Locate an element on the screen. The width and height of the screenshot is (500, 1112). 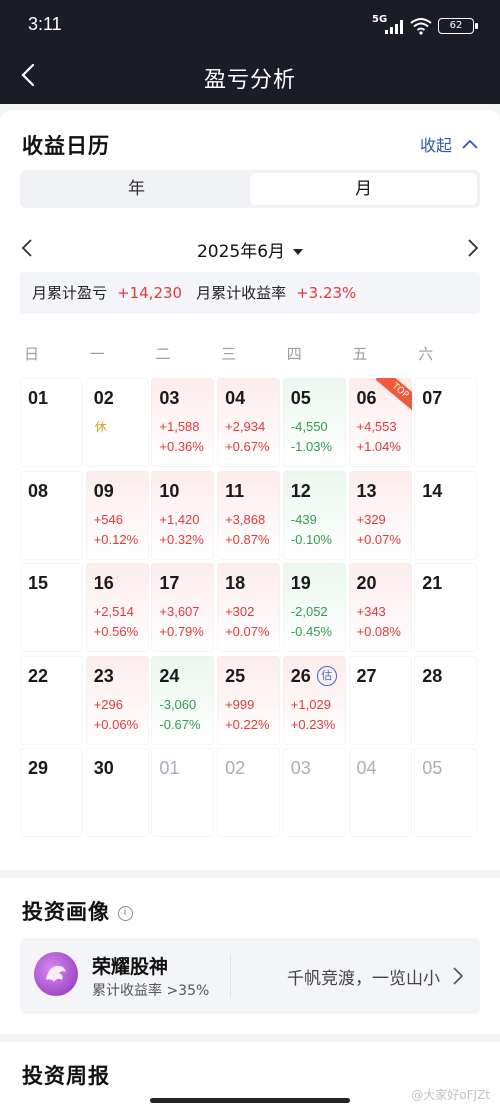
calendar-day-cell: 21 is located at coordinates (446, 607).